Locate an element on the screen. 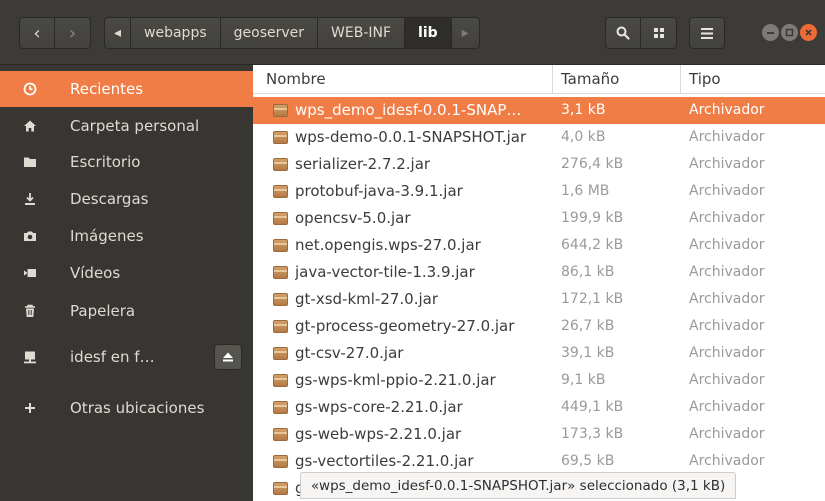 The width and height of the screenshot is (825, 501). clock-icon is located at coordinates (30, 89).